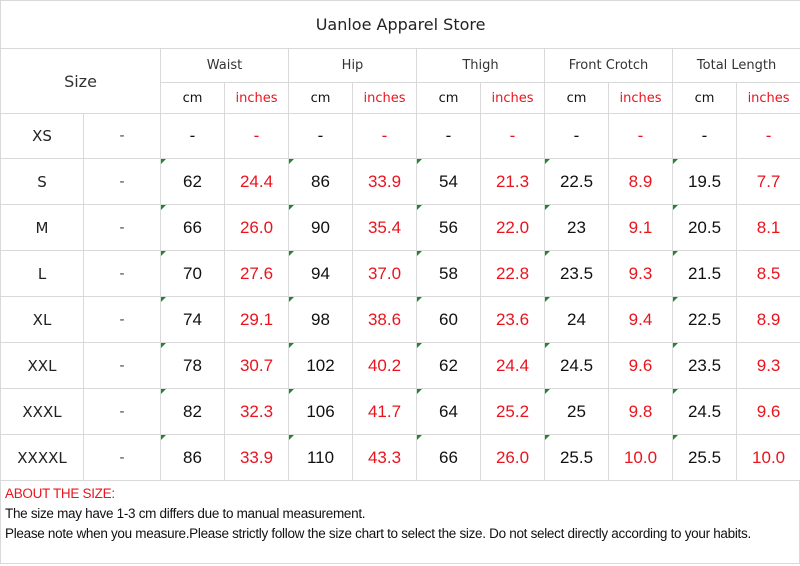 Image resolution: width=800 pixels, height=566 pixels. I want to click on cell-value: 9.3, so click(768, 365).